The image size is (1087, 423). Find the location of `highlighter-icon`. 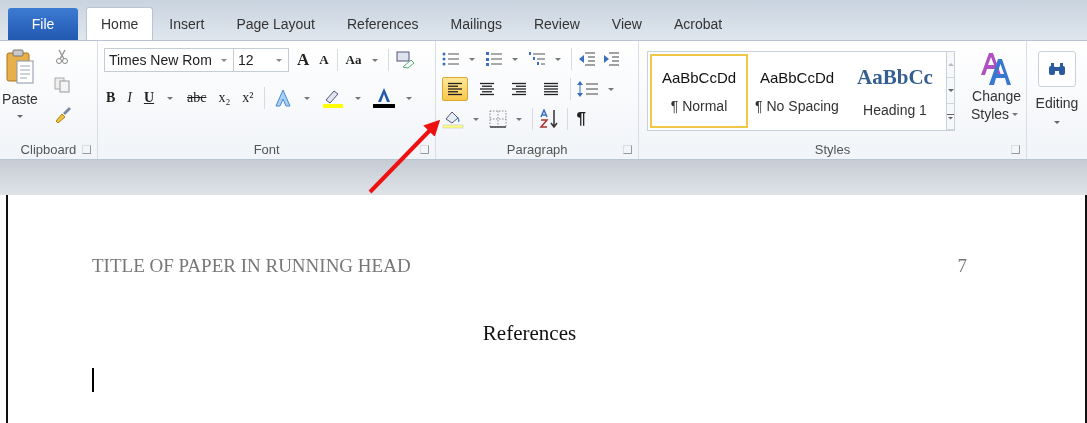

highlighter-icon is located at coordinates (332, 98).